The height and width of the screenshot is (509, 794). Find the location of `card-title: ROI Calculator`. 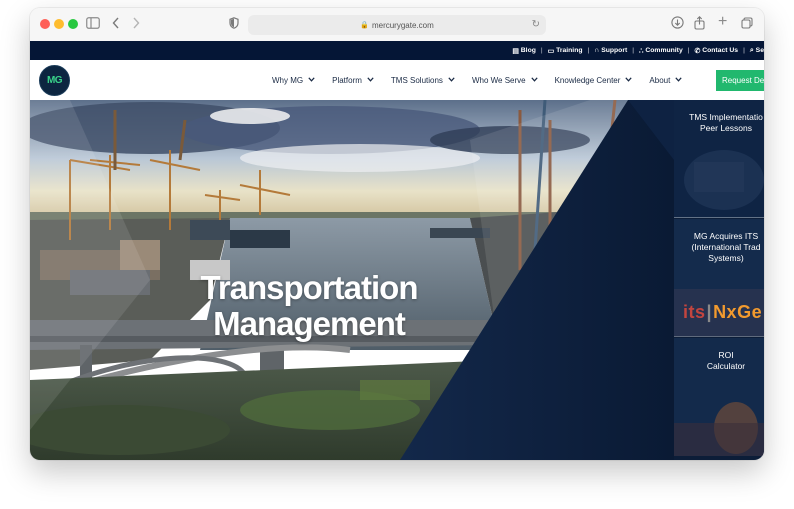

card-title: ROI Calculator is located at coordinates (726, 360).